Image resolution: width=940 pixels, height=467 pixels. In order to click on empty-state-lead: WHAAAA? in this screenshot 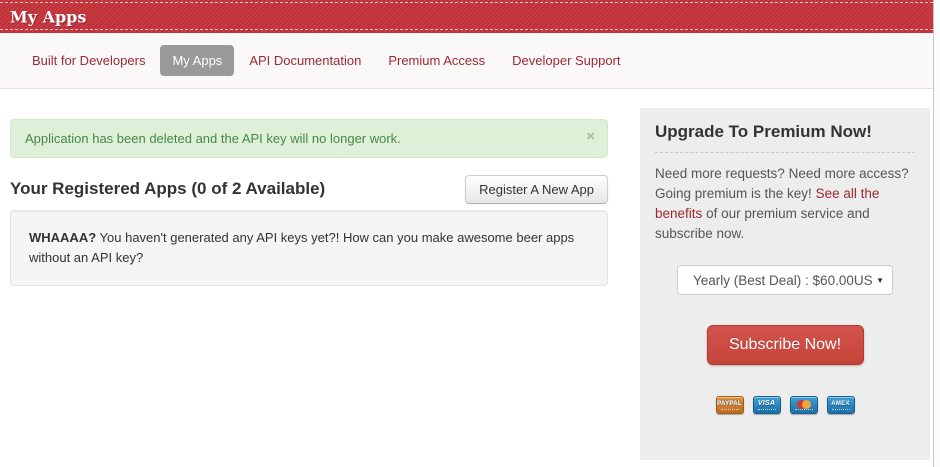, I will do `click(63, 237)`.